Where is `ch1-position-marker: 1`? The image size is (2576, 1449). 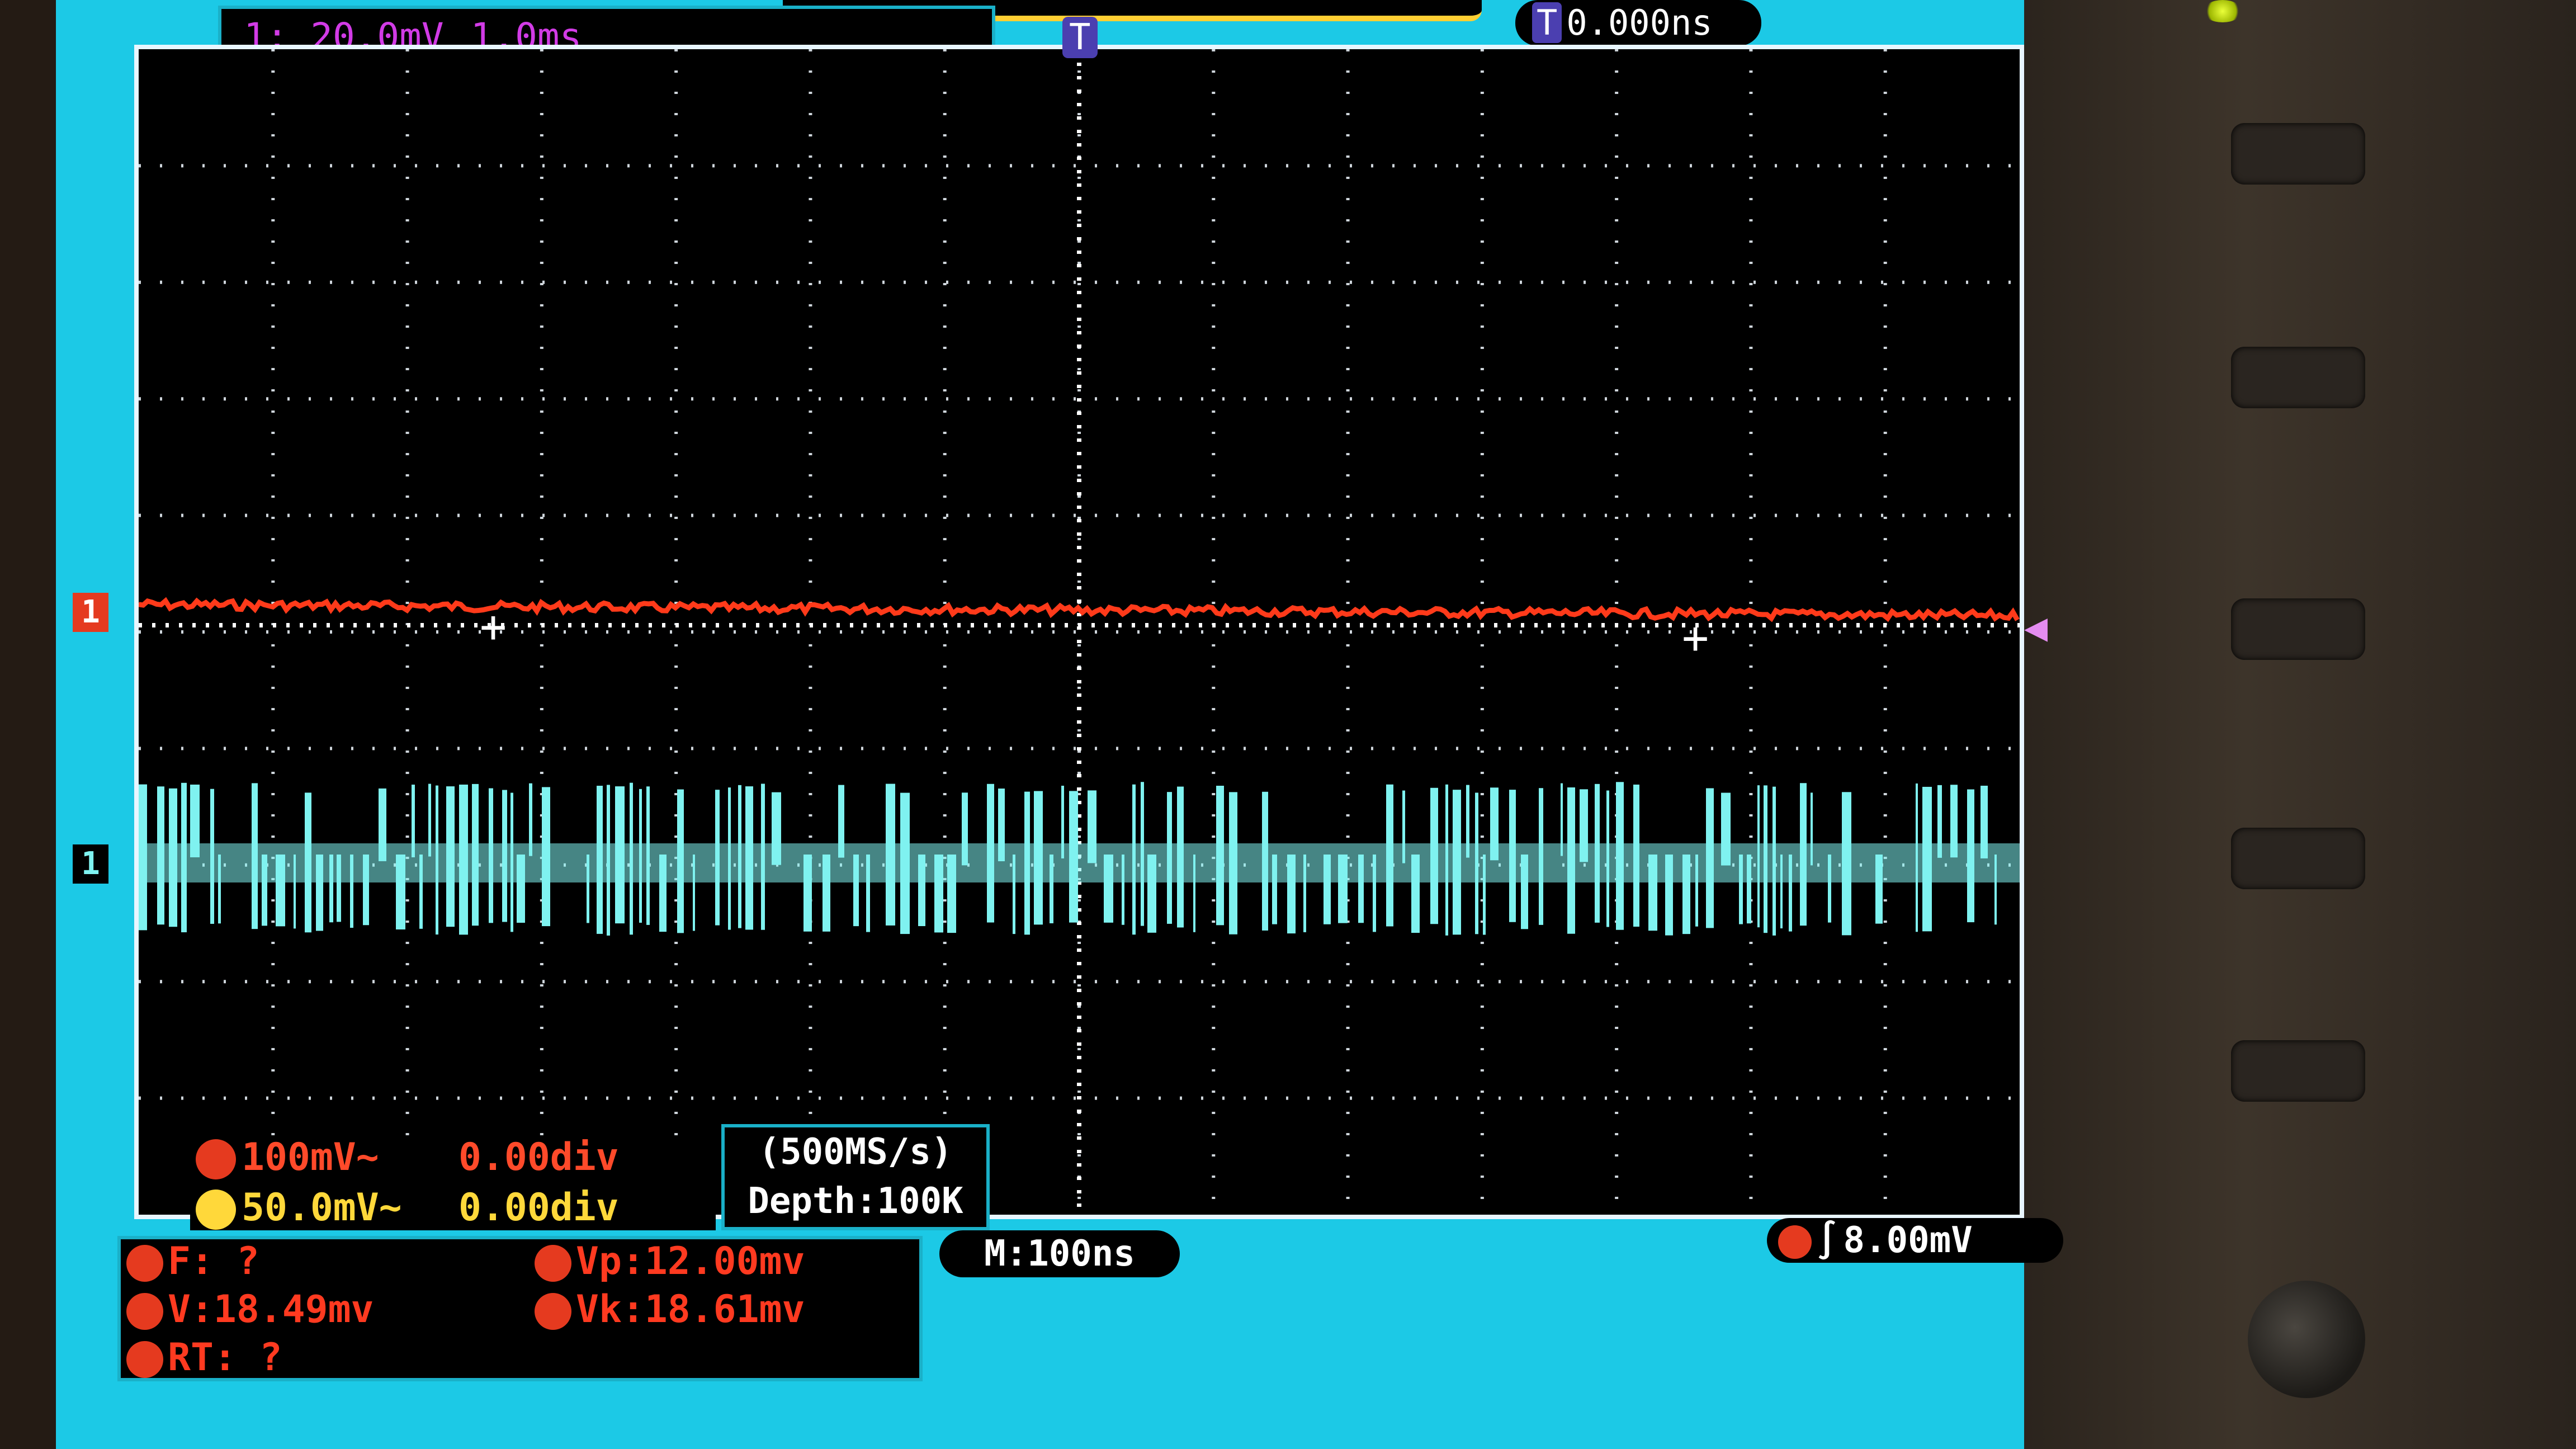
ch1-position-marker: 1 is located at coordinates (90, 613).